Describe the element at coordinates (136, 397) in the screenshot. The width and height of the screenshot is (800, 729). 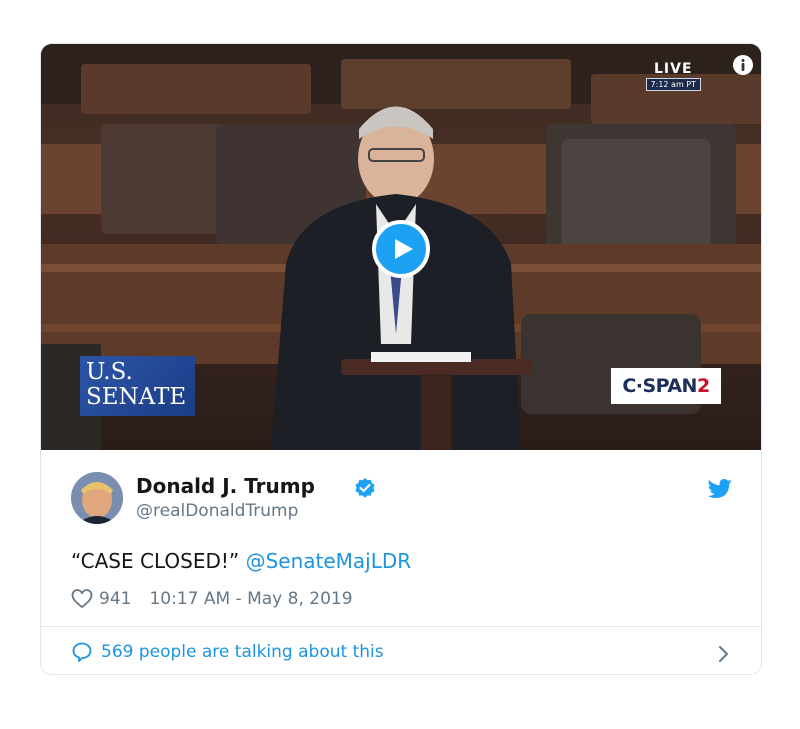
I see `senate-logo-line2: SENATE` at that location.